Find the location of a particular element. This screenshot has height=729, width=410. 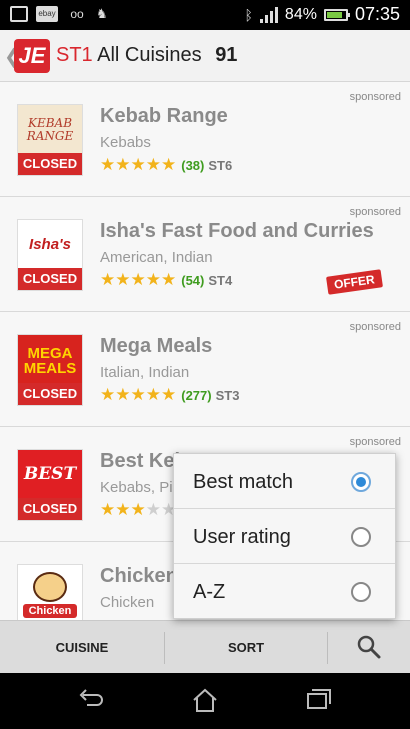

image-icon is located at coordinates (19, 14).